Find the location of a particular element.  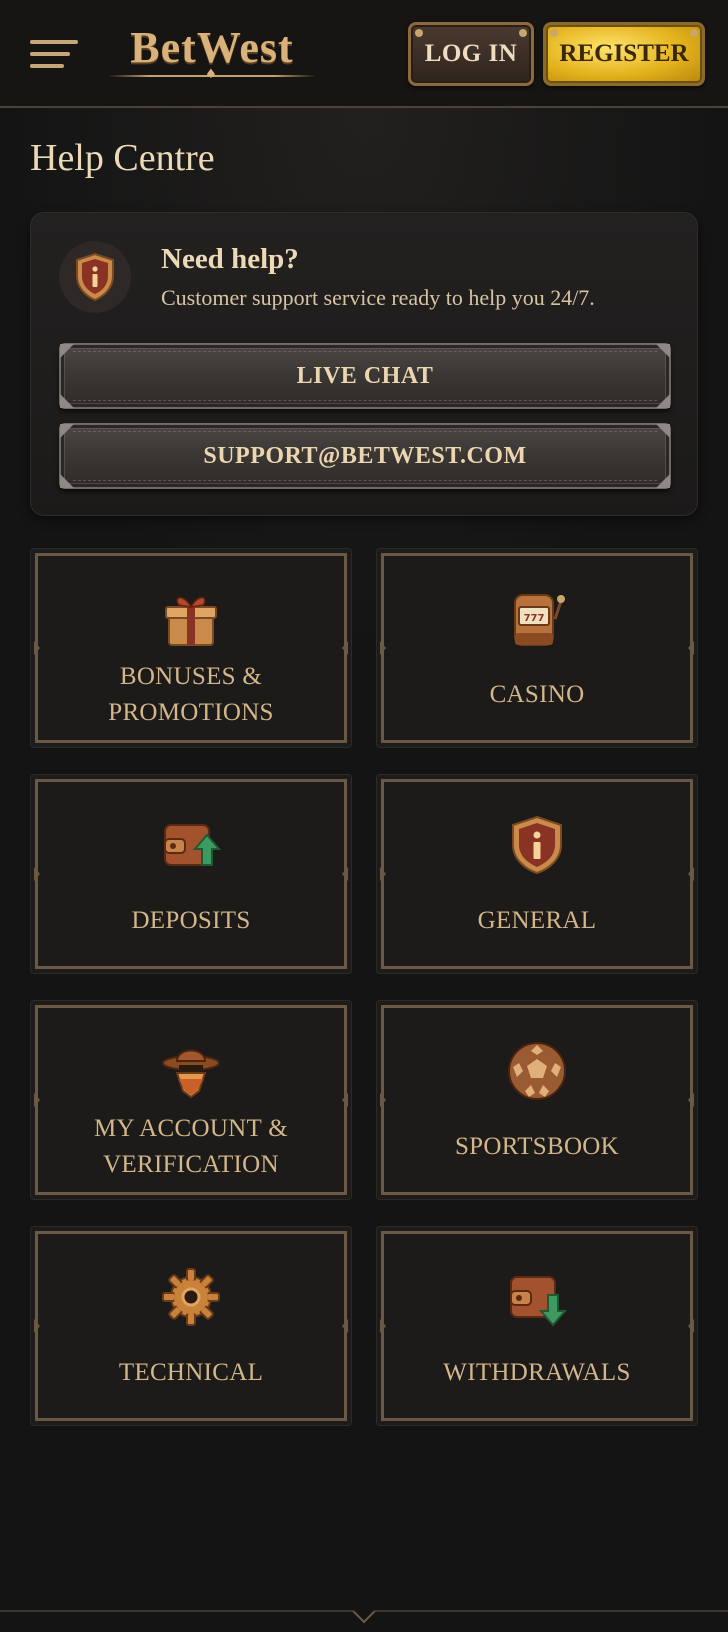

spade-icon: ♠ is located at coordinates (211, 74).